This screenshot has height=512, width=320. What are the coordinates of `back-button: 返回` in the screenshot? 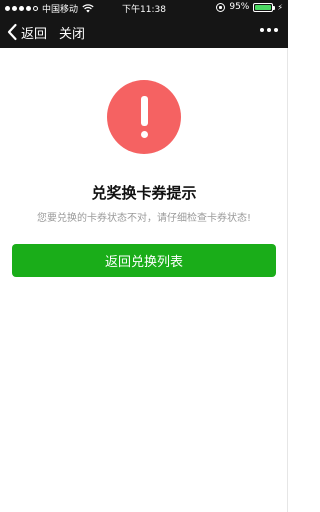 It's located at (26, 32).